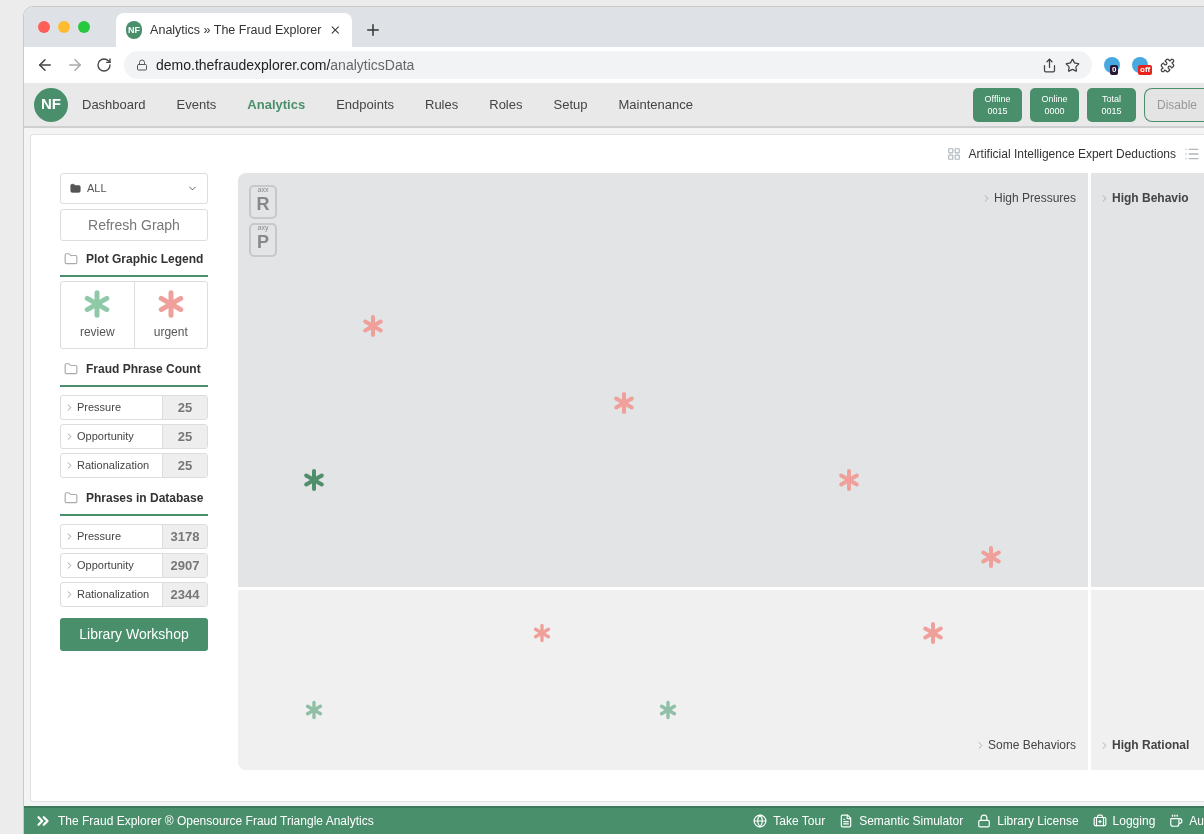  I want to click on favicon-icon: NF, so click(134, 30).